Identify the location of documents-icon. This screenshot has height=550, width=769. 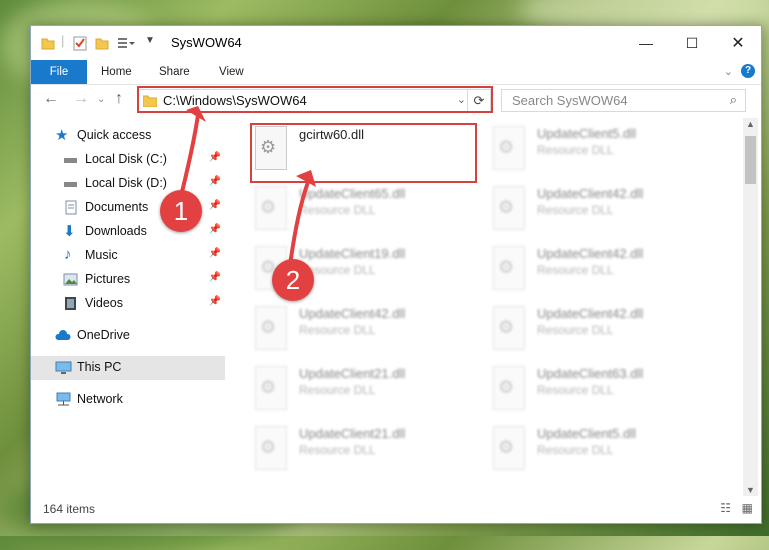
(71, 207).